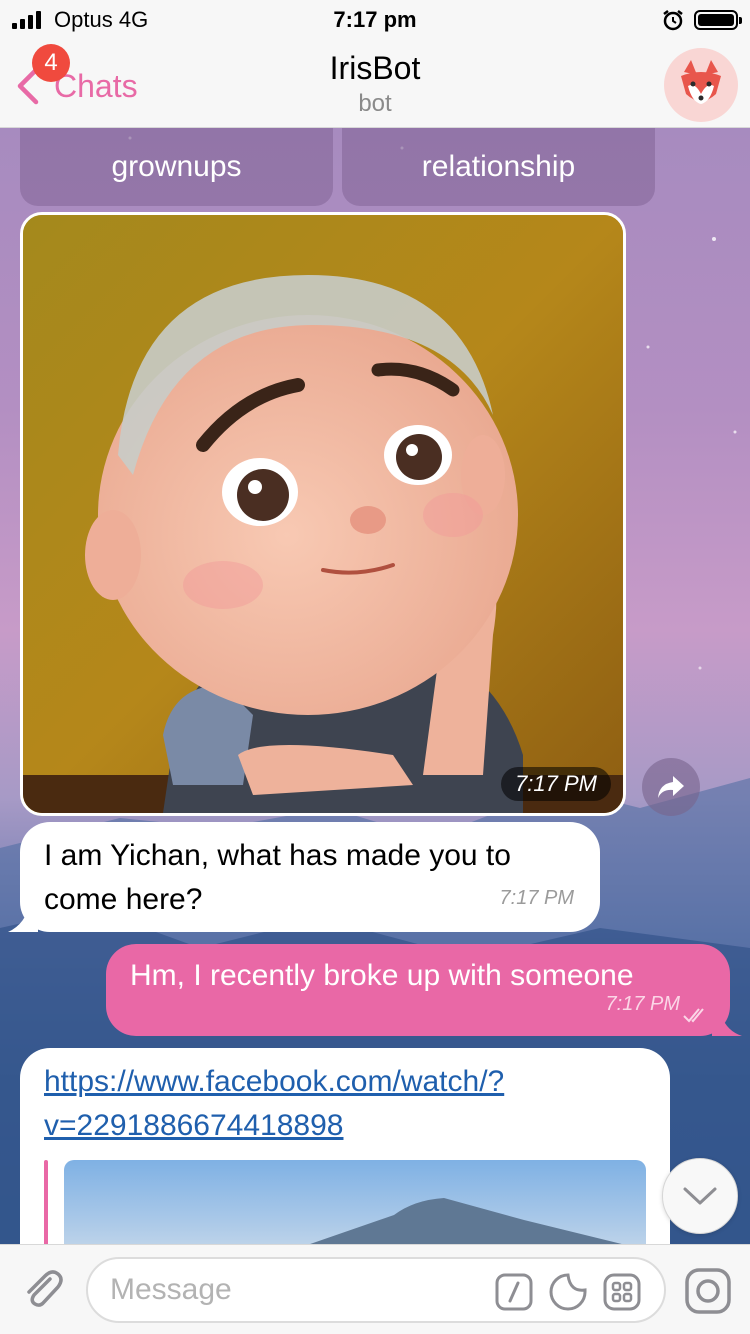 This screenshot has height=1334, width=750. Describe the element at coordinates (274, 1082) in the screenshot. I see `link-line: https://www.facebook.com/watch/?` at that location.